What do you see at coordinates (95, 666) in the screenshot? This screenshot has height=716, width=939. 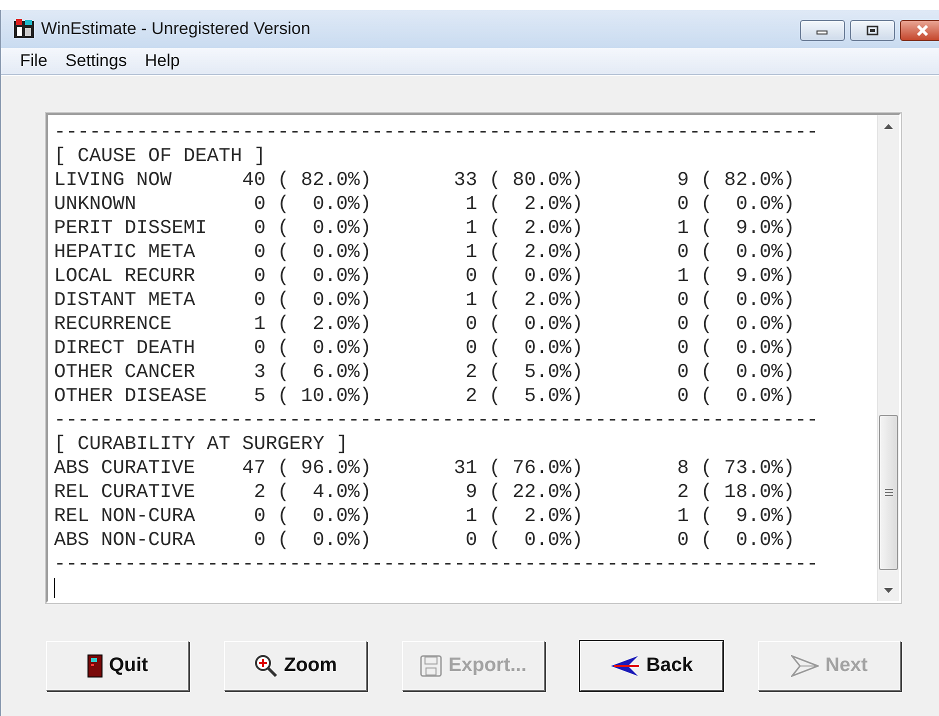 I see `door-icon` at bounding box center [95, 666].